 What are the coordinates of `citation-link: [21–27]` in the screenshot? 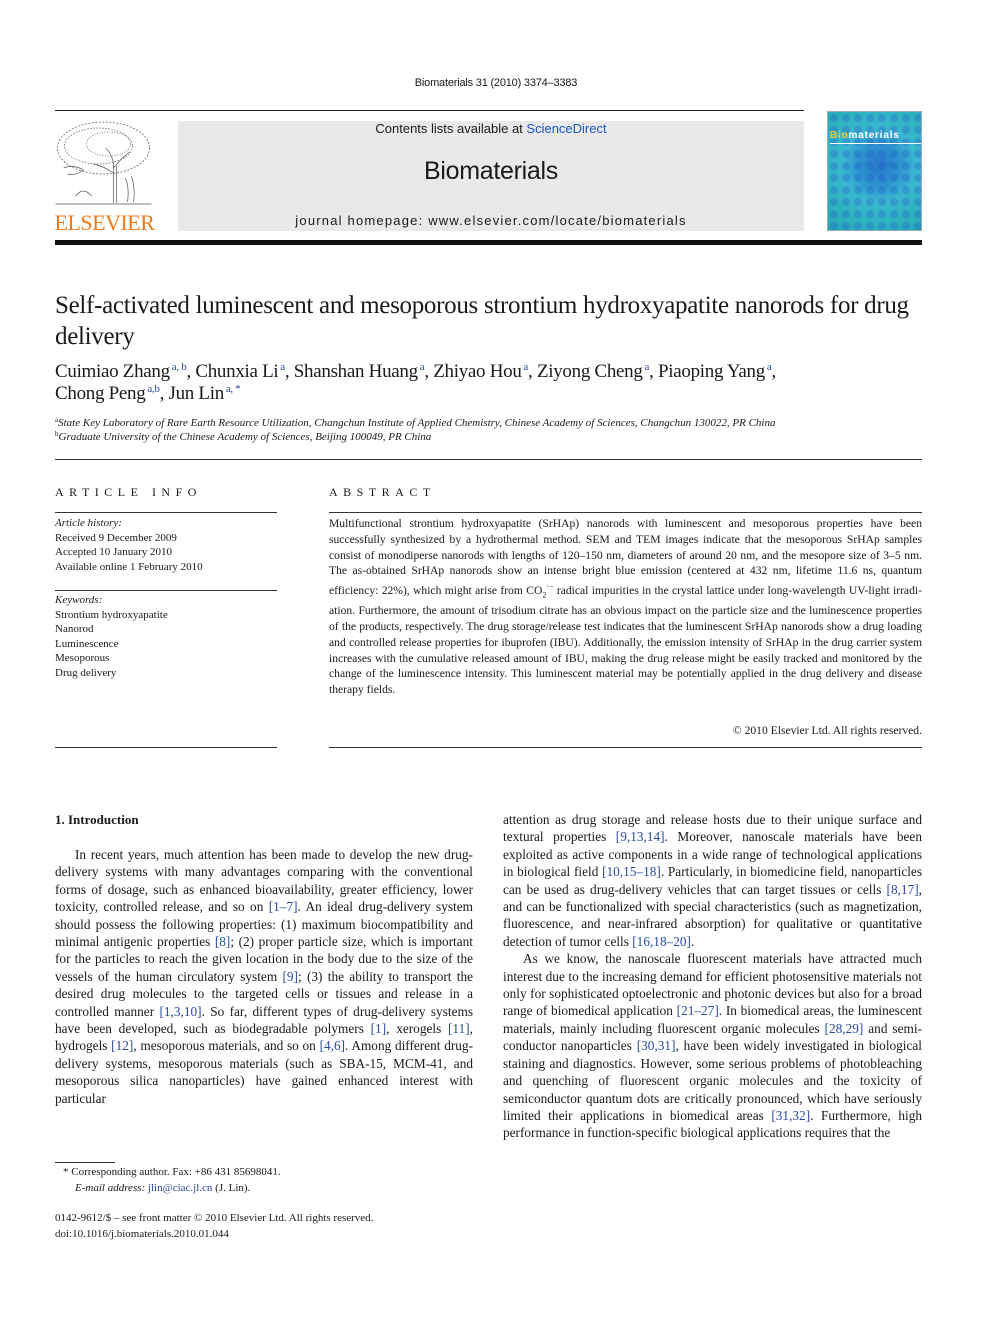 It's located at (698, 1010).